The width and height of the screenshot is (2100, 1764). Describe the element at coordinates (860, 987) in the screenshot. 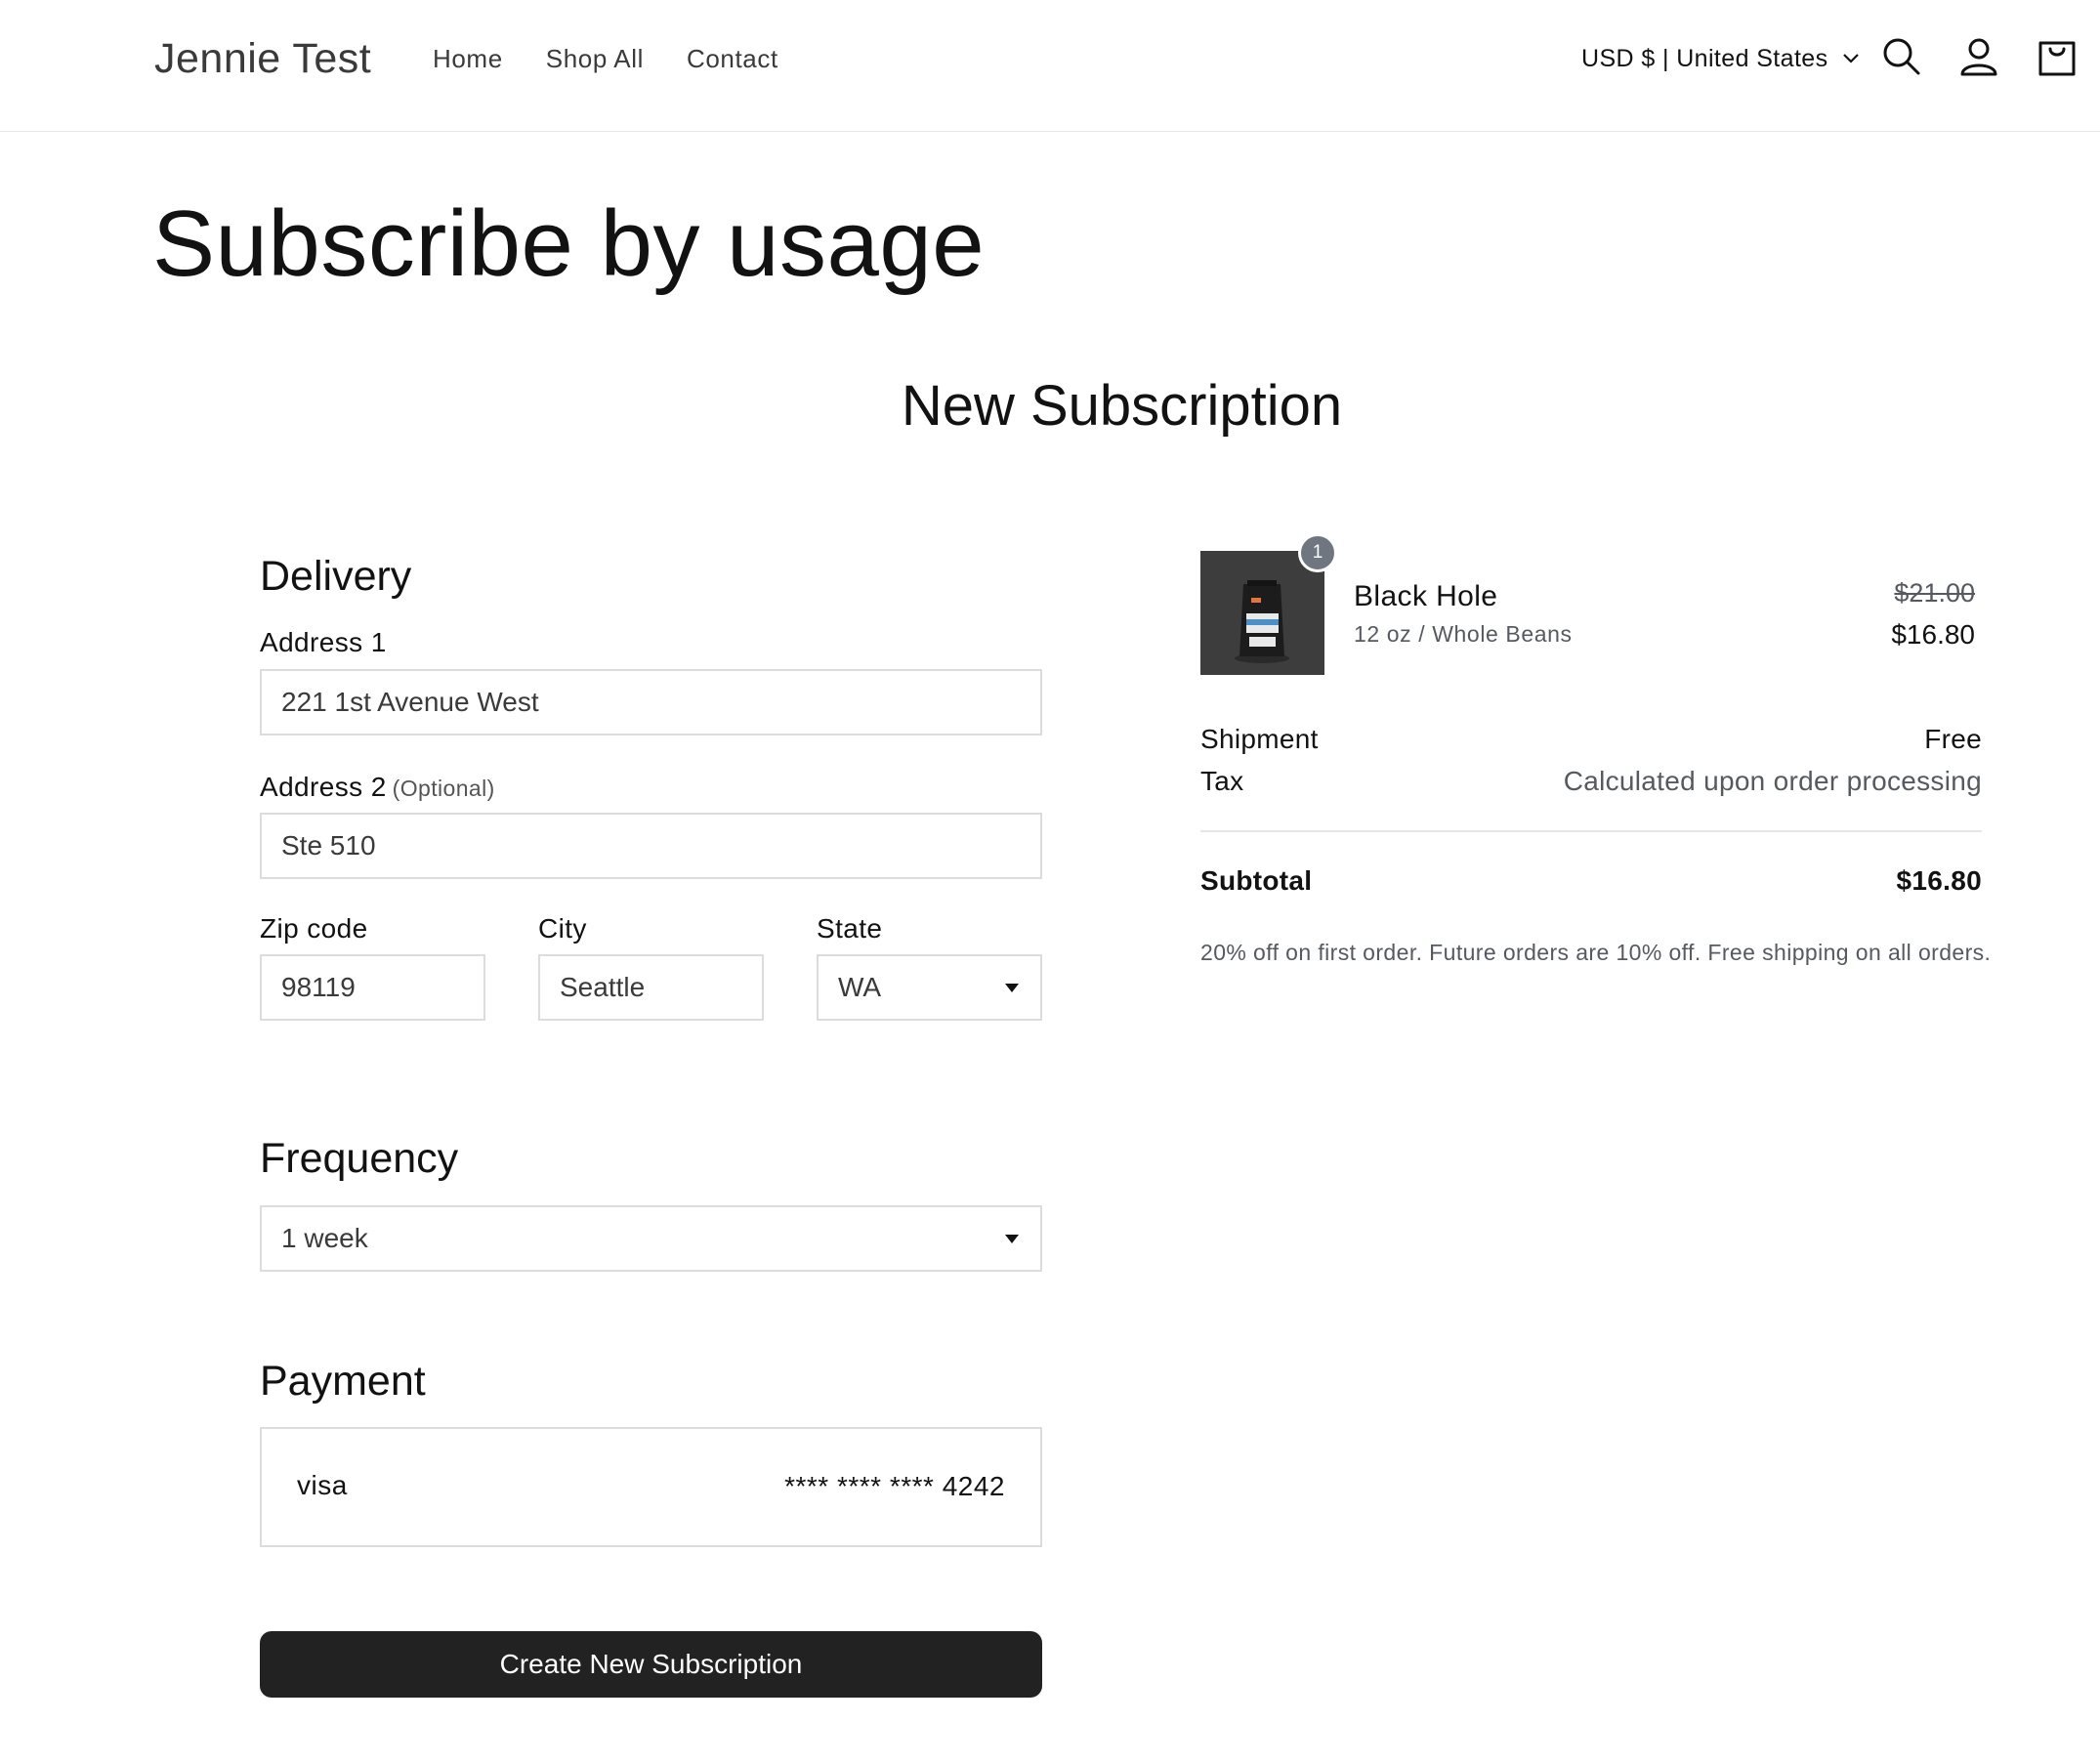

I see `state-select-value: WA` at that location.